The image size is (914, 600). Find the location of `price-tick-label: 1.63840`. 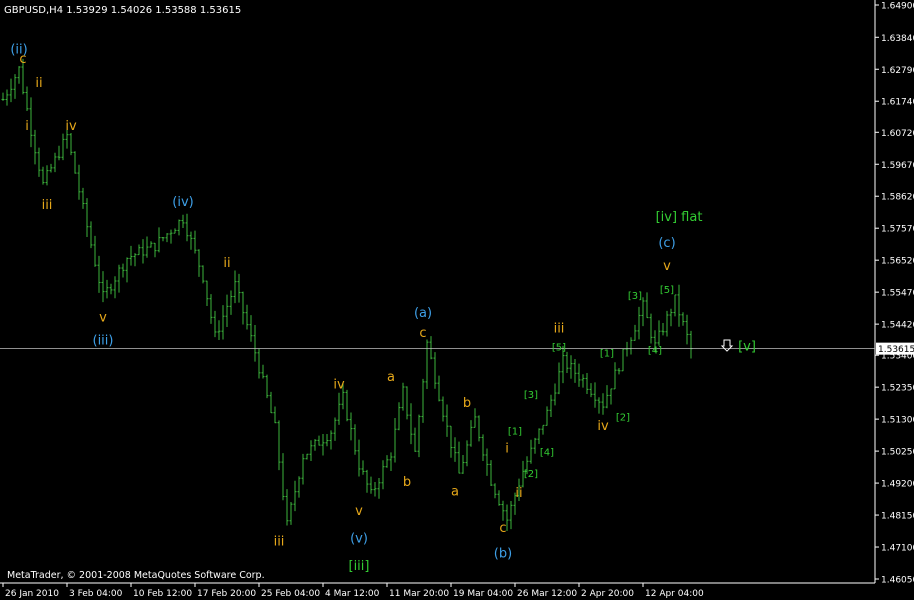

price-tick-label: 1.63840 is located at coordinates (897, 39).